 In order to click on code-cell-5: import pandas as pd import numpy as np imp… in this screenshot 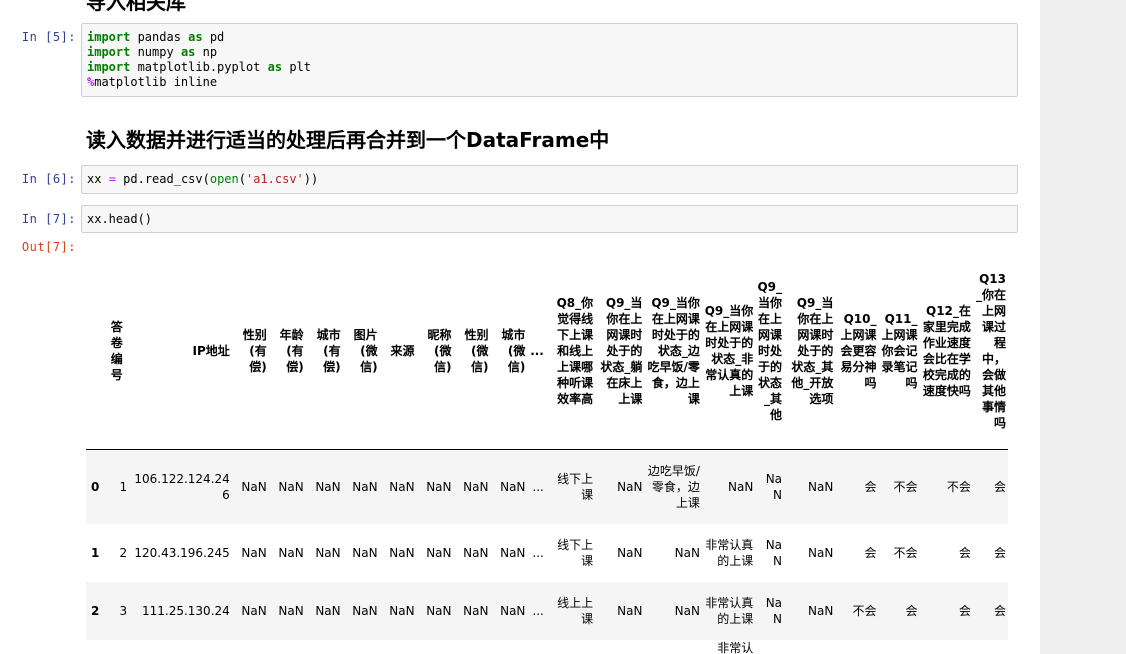, I will do `click(549, 60)`.